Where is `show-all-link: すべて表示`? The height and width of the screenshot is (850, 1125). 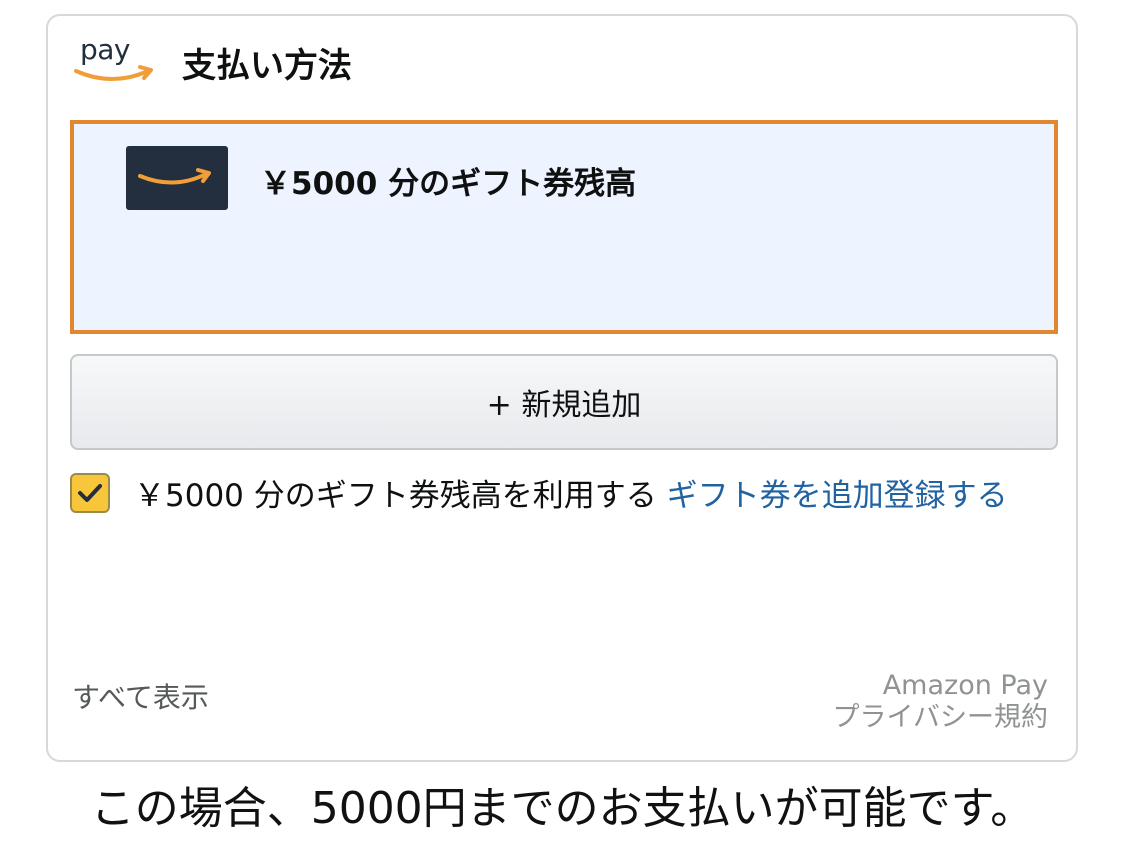
show-all-link: すべて表示 is located at coordinates (140, 696).